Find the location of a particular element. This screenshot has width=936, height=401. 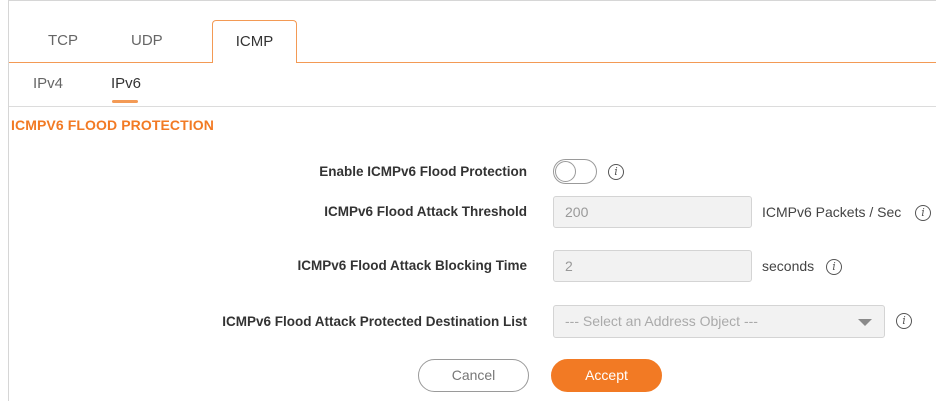

blocking-time-input: 2 is located at coordinates (652, 266).